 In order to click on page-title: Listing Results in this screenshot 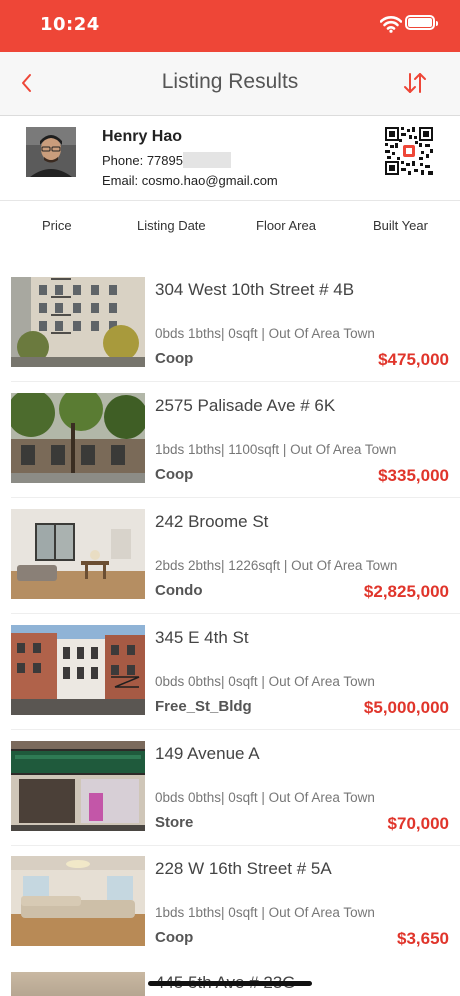, I will do `click(230, 81)`.